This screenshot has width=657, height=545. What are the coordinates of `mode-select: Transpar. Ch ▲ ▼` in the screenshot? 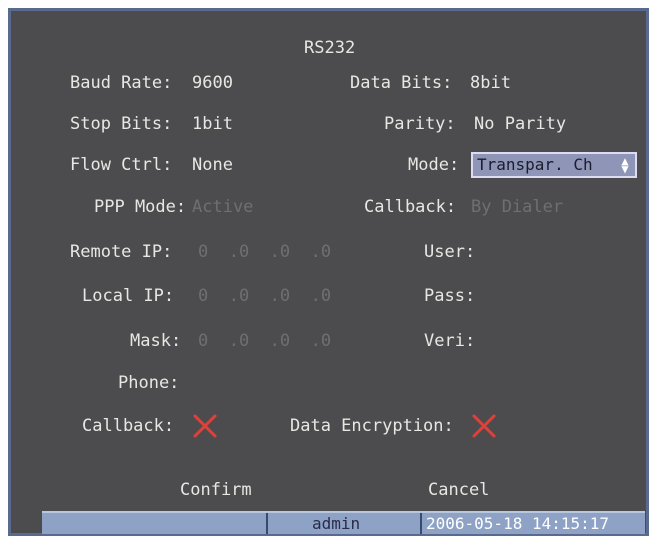 It's located at (554, 165).